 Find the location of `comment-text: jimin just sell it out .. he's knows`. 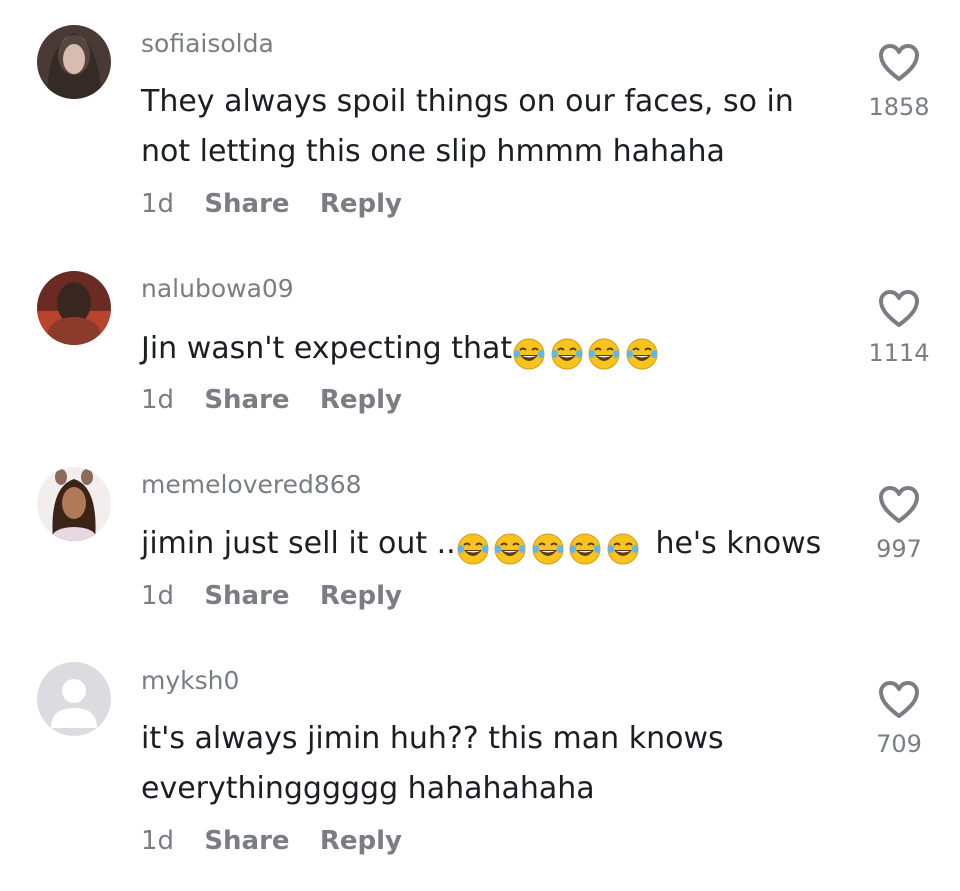

comment-text: jimin just sell it out .. he's knows is located at coordinates (501, 546).